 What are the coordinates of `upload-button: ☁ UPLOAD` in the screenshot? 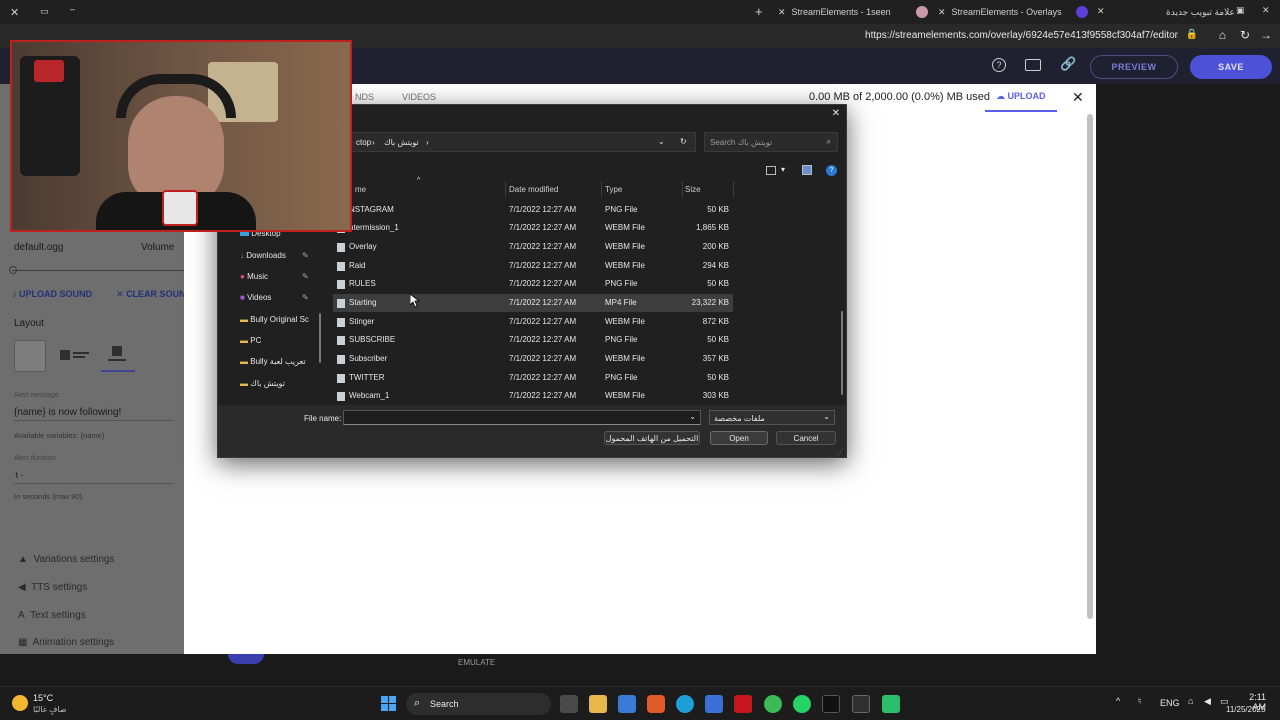 It's located at (1021, 96).